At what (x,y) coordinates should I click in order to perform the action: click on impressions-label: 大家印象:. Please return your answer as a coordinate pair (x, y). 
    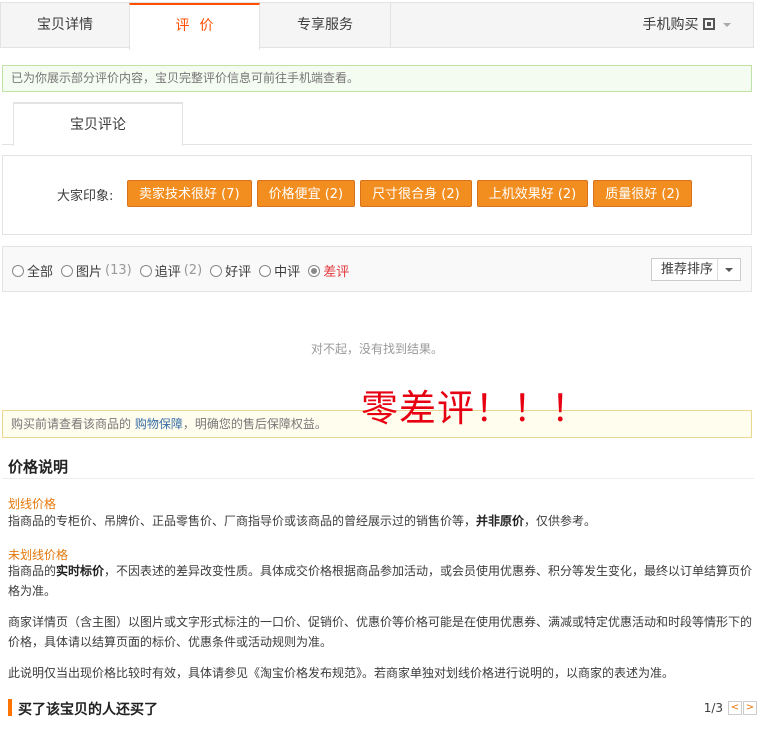
    Looking at the image, I should click on (85, 196).